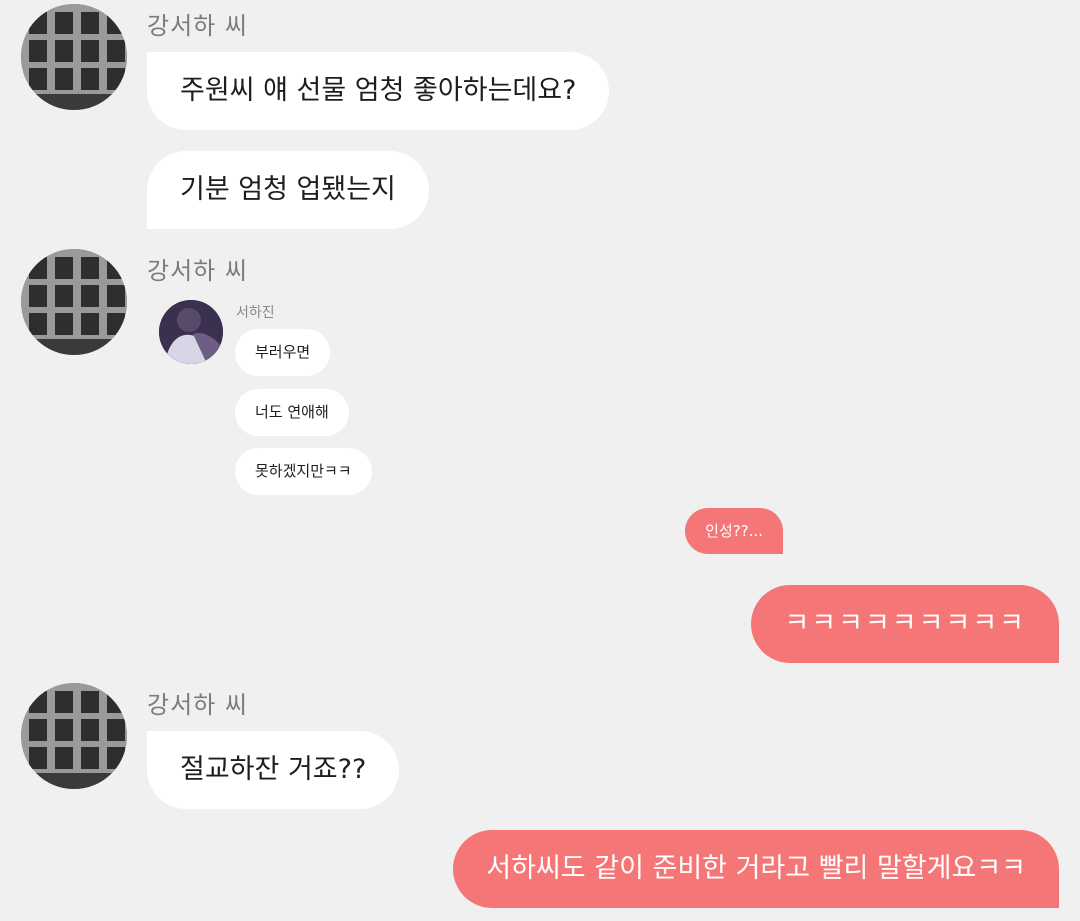 The height and width of the screenshot is (921, 1080). Describe the element at coordinates (292, 412) in the screenshot. I see `shared-post-line: 너도 연애해` at that location.